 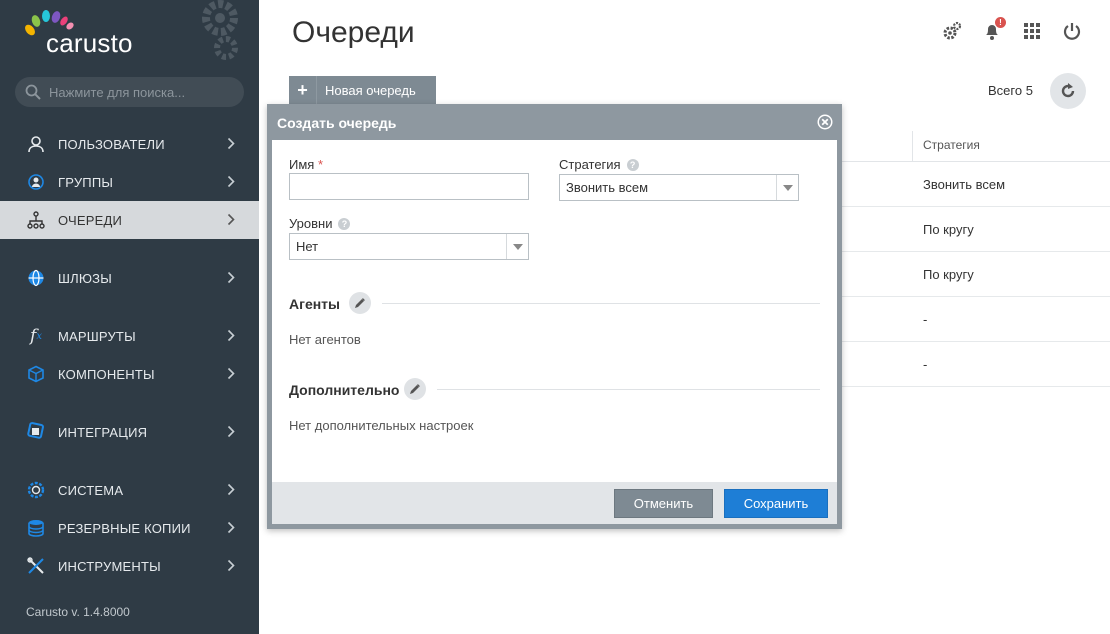 I want to click on edit-extra-button, so click(x=415, y=389).